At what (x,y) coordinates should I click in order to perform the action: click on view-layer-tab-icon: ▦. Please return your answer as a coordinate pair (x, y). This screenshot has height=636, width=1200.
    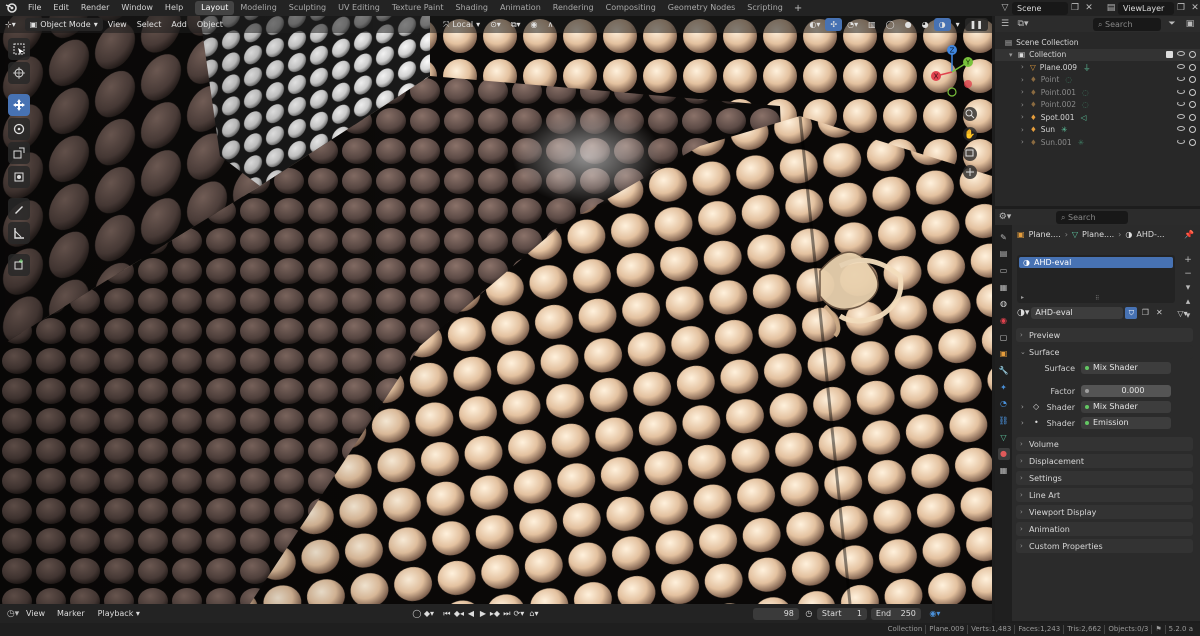
    Looking at the image, I should click on (1004, 287).